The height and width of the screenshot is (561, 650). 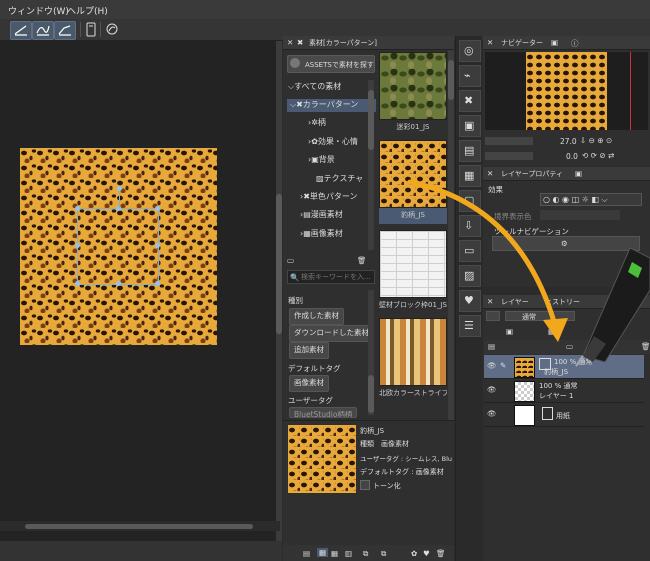 What do you see at coordinates (612, 307) in the screenshot?
I see `stylus-pen-icon` at bounding box center [612, 307].